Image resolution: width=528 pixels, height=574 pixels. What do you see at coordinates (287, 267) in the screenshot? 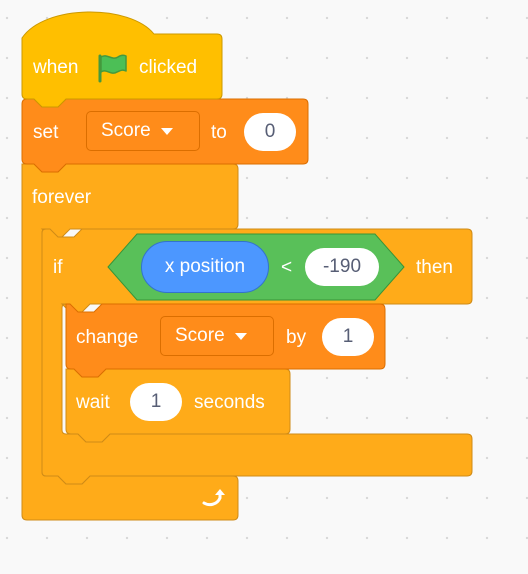
I see `less-than-symbol: <` at bounding box center [287, 267].